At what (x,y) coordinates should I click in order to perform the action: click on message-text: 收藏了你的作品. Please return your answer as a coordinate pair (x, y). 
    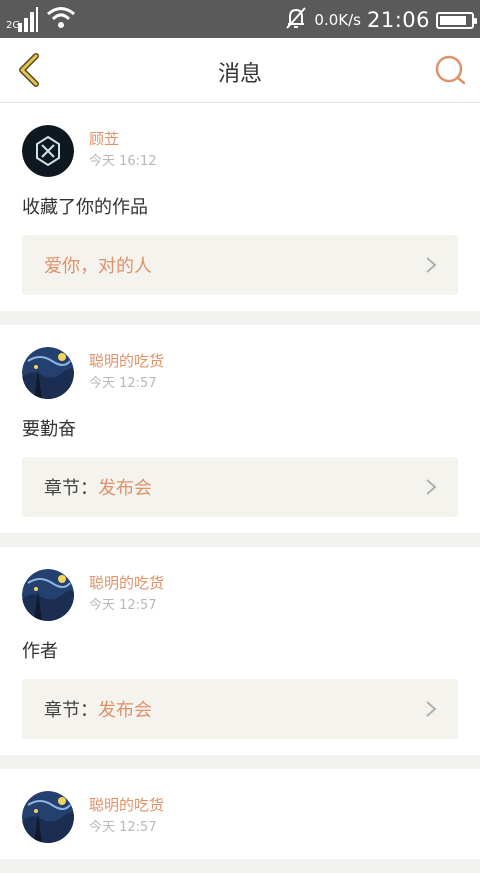
    Looking at the image, I should click on (85, 207).